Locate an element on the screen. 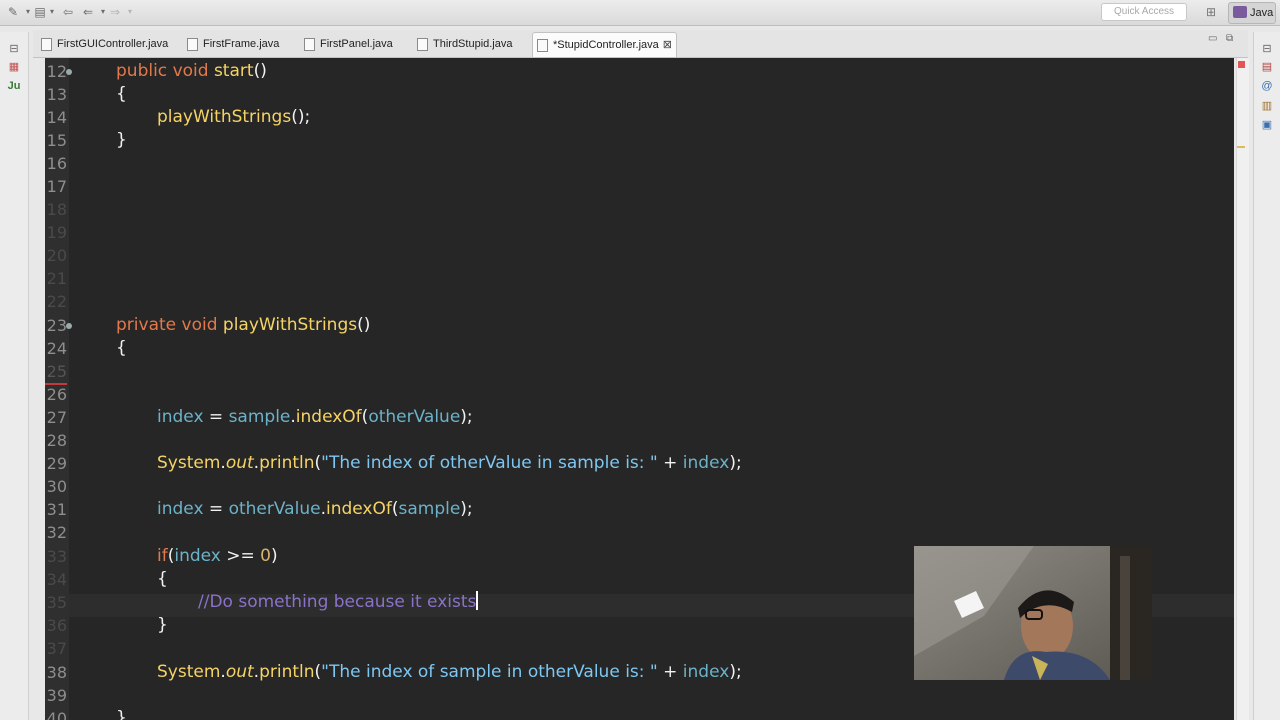 This screenshot has height=720, width=1280. line-number: 38 is located at coordinates (56, 672).